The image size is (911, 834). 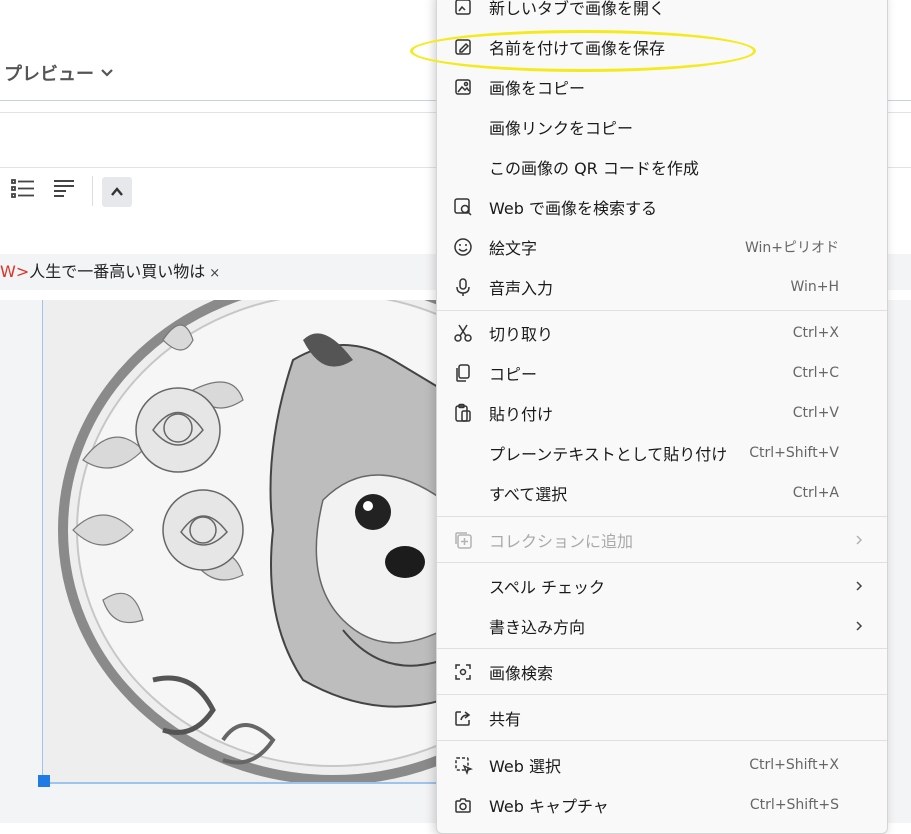 What do you see at coordinates (791, 248) in the screenshot?
I see `menu-shortcut: Win+ピリオド` at bounding box center [791, 248].